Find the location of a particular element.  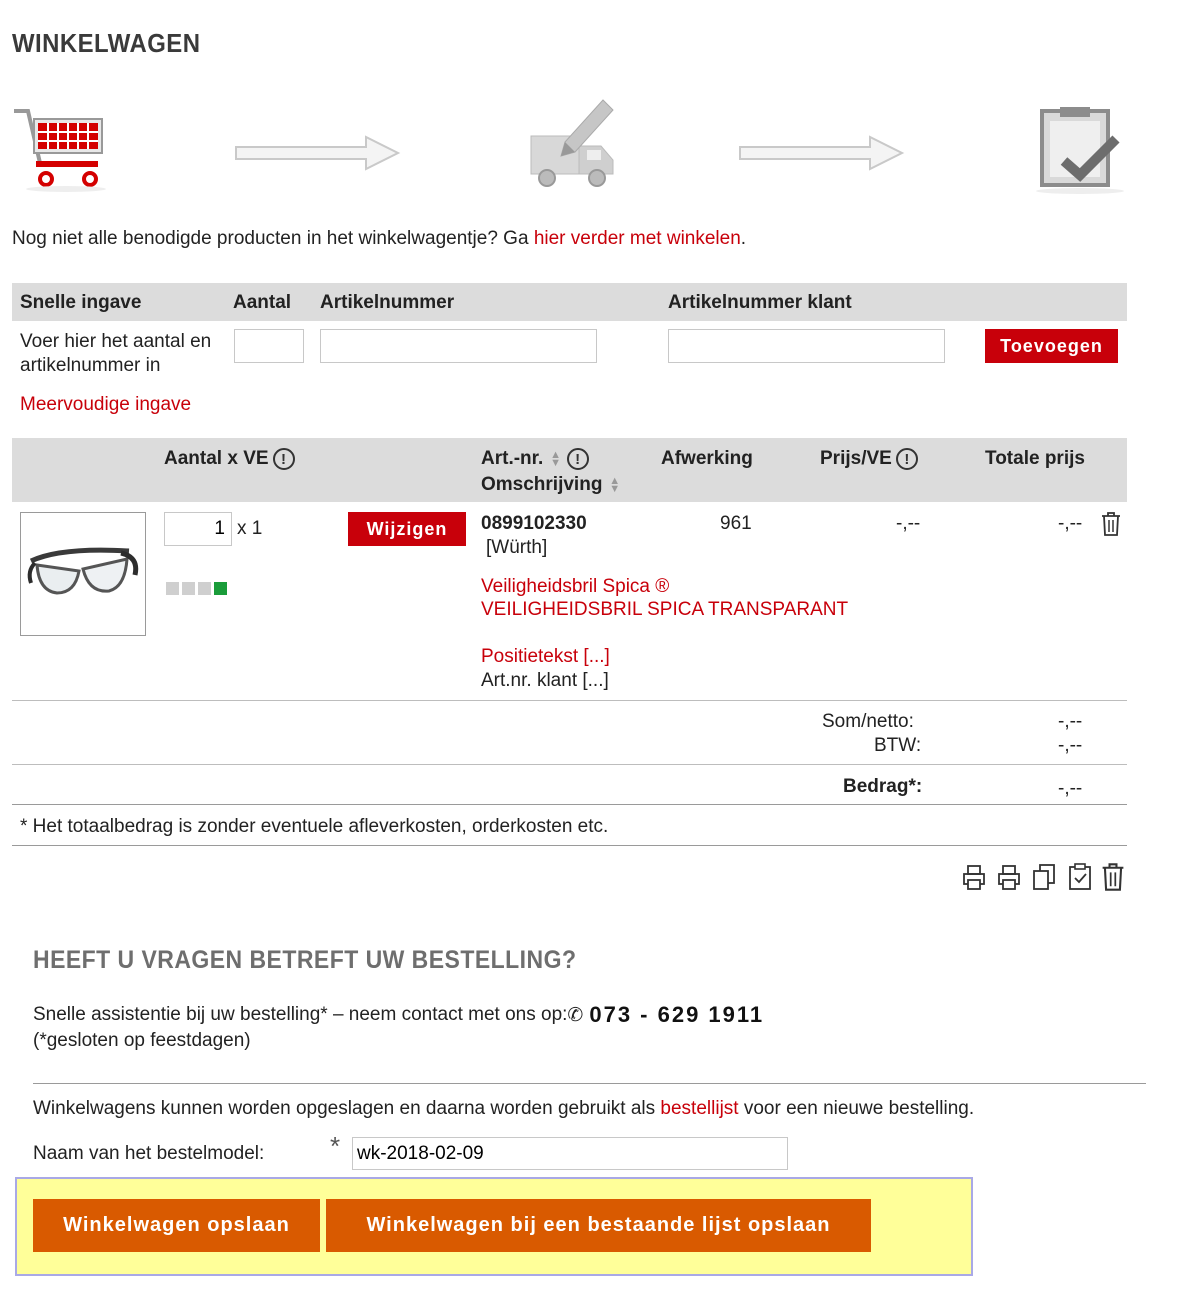

quantity-header: Aantal is located at coordinates (262, 302).